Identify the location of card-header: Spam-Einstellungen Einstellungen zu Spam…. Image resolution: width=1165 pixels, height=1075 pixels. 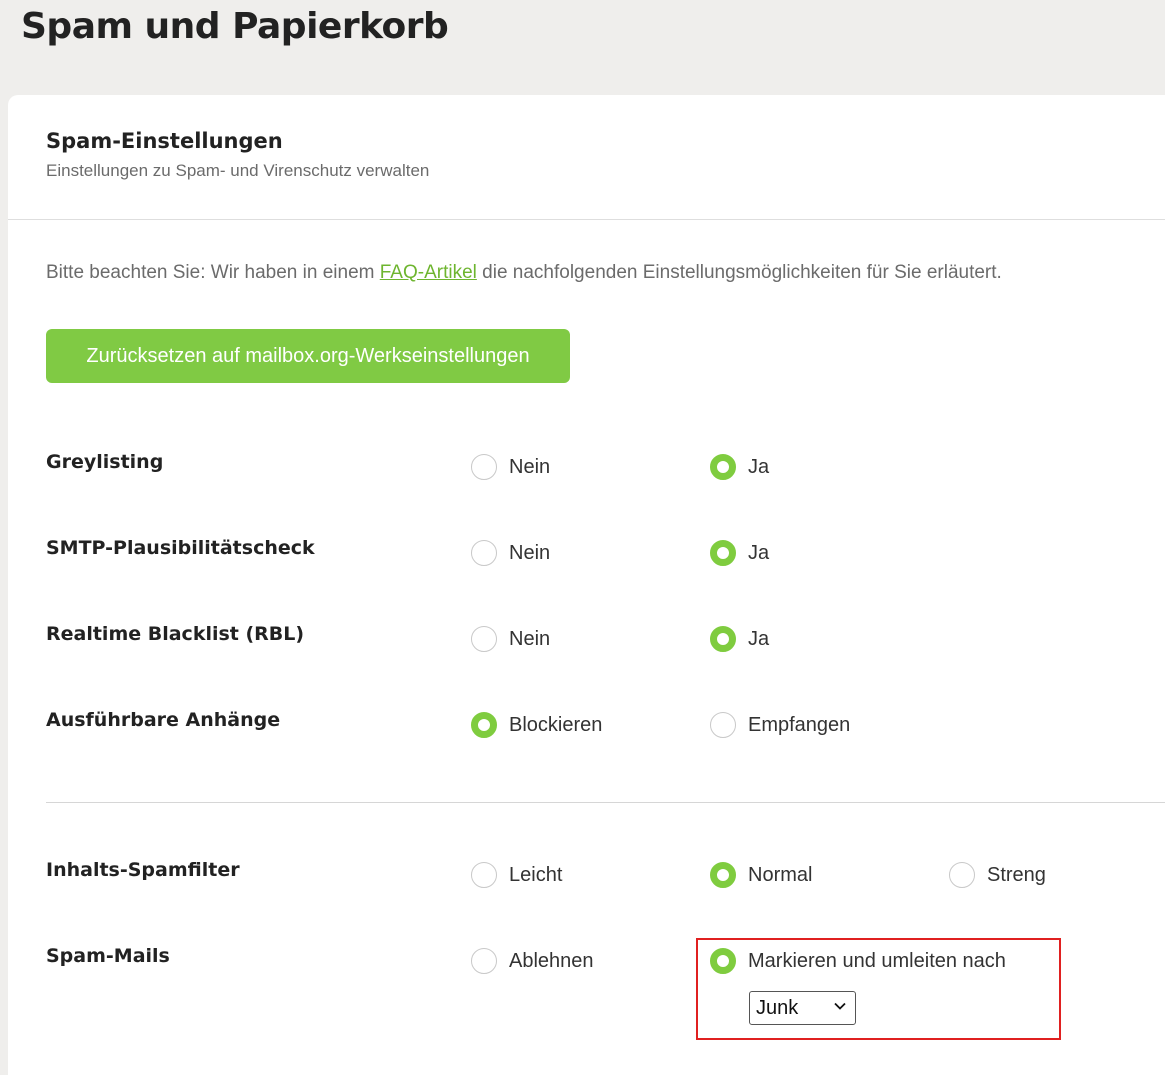
(237, 155).